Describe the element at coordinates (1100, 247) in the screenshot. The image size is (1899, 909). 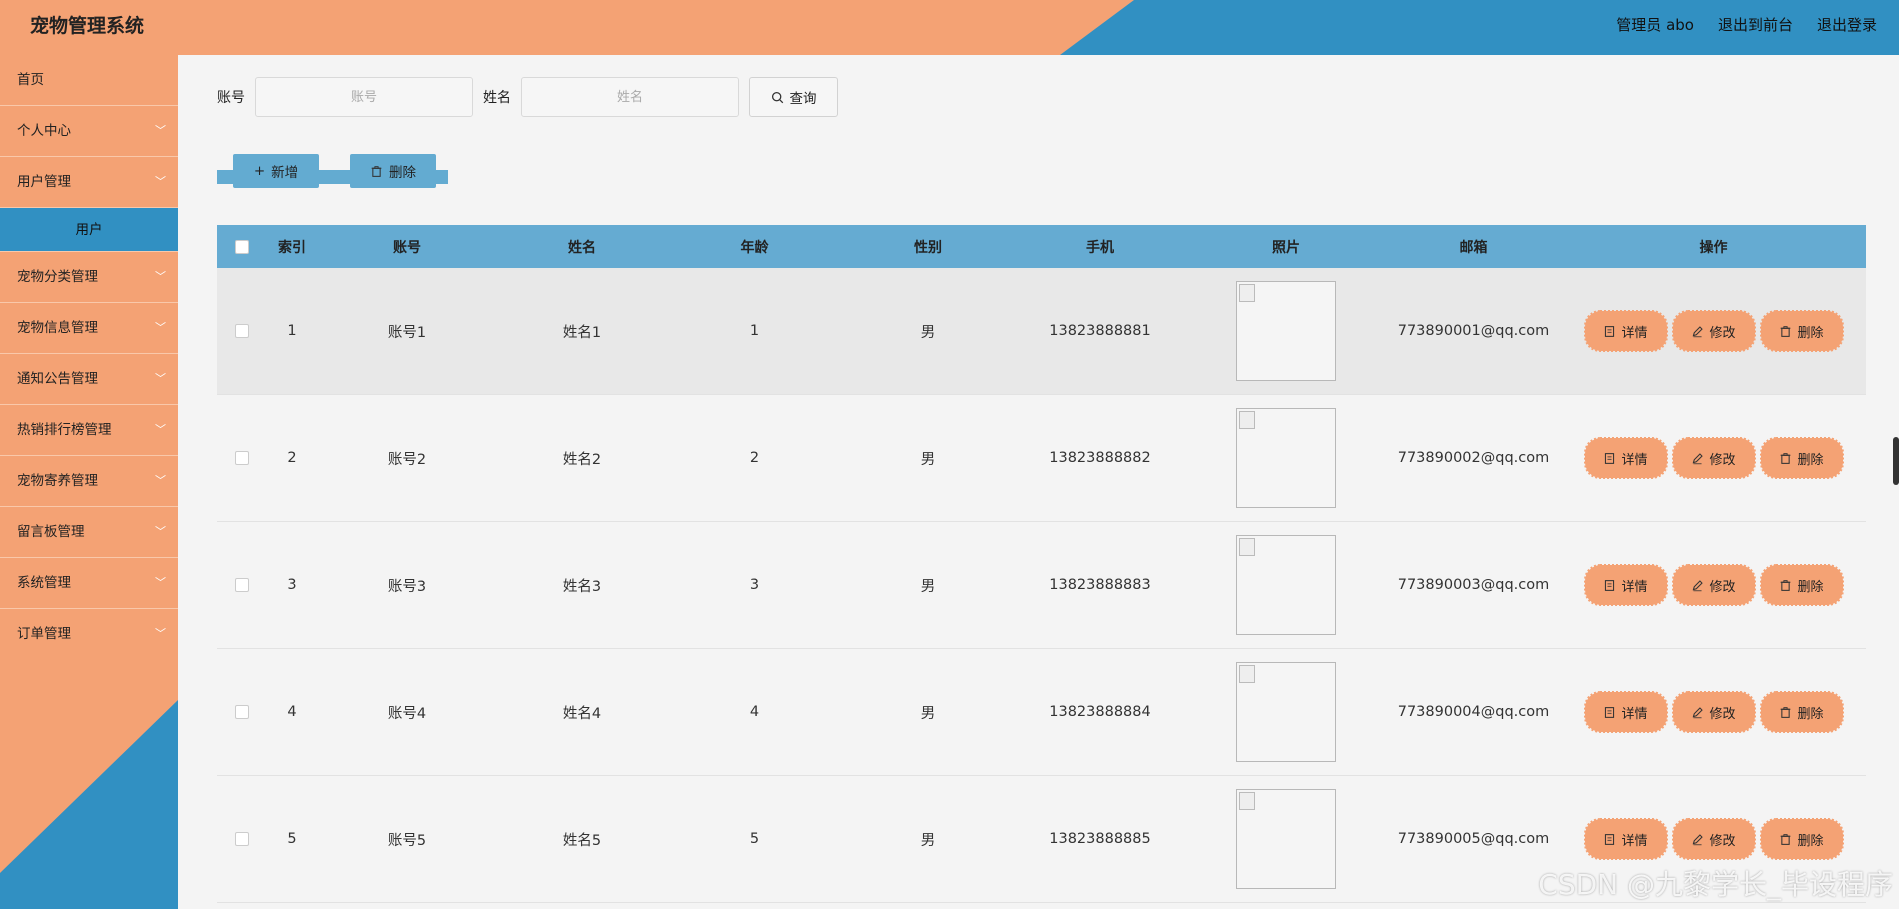
I see `header-phone: 手机` at that location.